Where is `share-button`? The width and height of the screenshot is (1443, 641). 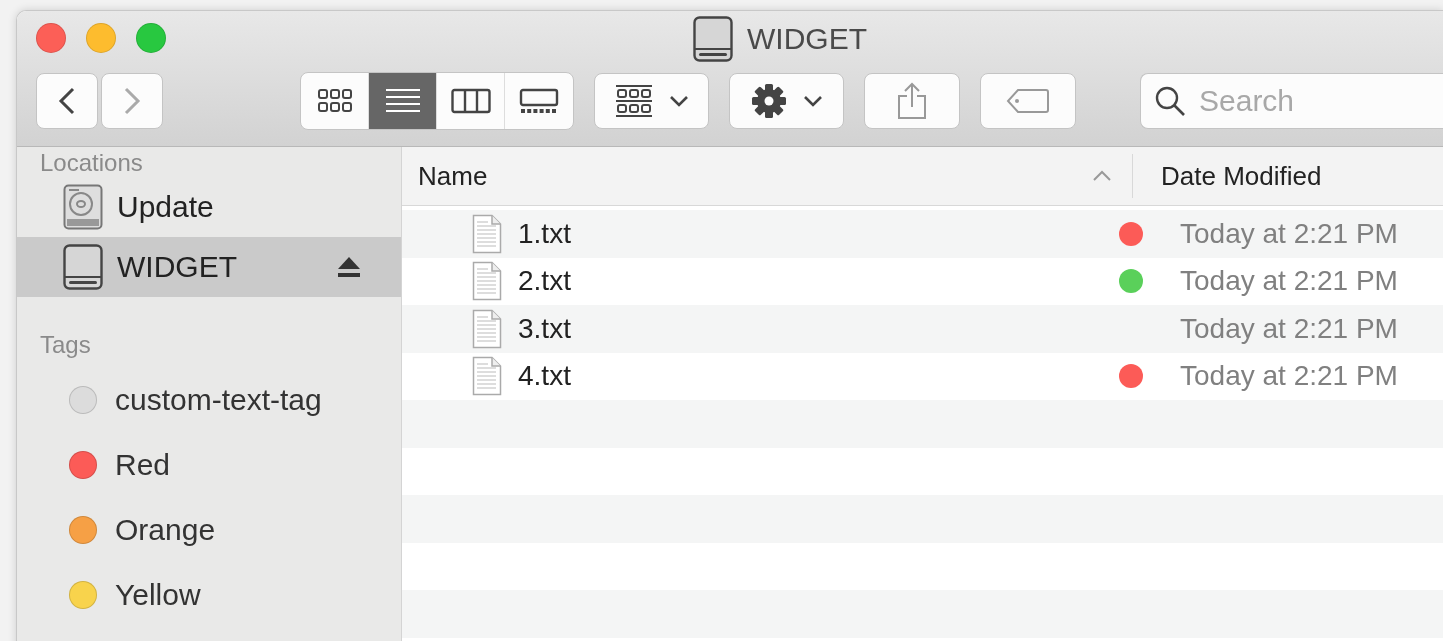
share-button is located at coordinates (912, 101).